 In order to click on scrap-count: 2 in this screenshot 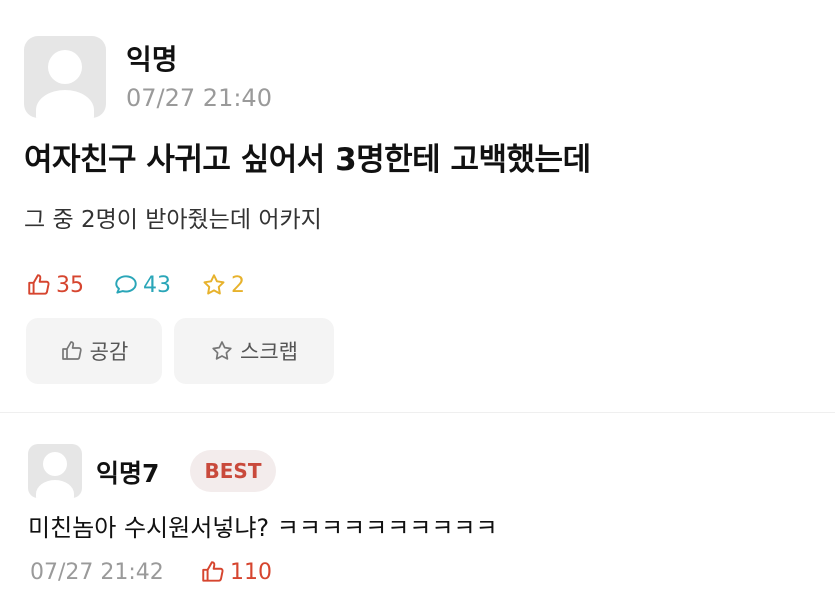, I will do `click(238, 285)`.